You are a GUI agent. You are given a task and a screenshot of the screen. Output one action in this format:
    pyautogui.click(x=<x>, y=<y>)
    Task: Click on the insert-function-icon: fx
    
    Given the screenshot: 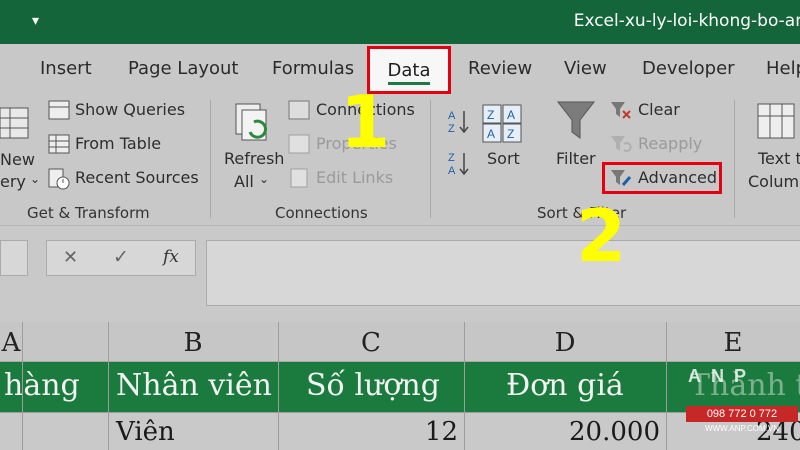 What is the action you would take?
    pyautogui.click(x=171, y=257)
    